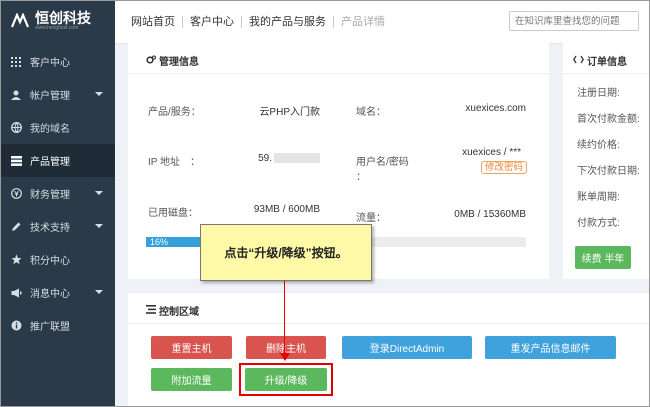 Image resolution: width=650 pixels, height=407 pixels. I want to click on knowledge-search-input, so click(574, 21).